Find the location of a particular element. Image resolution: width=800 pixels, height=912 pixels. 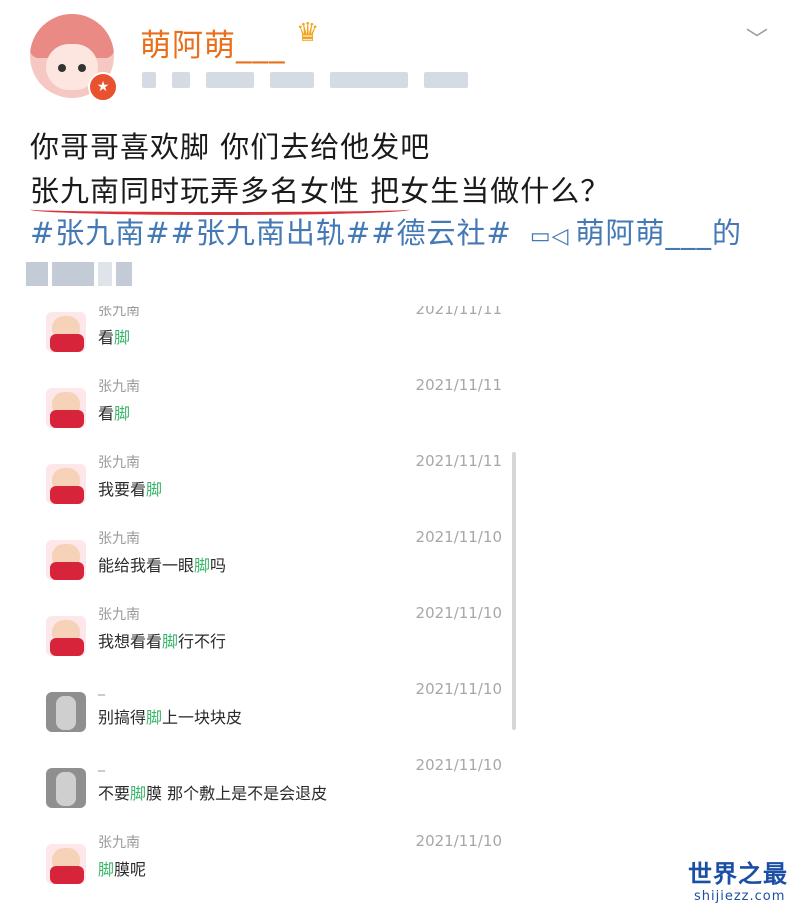

message-text: 脚膜呢 is located at coordinates (122, 868).